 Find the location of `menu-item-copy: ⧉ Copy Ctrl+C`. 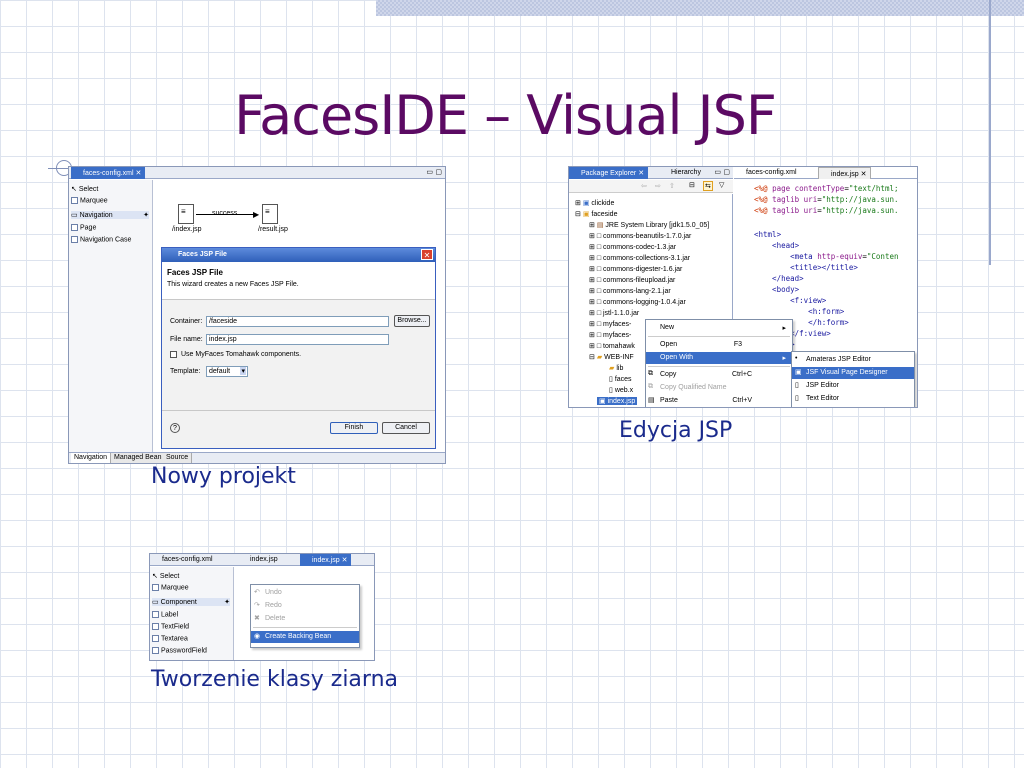

menu-item-copy: ⧉ Copy Ctrl+C is located at coordinates (719, 375).